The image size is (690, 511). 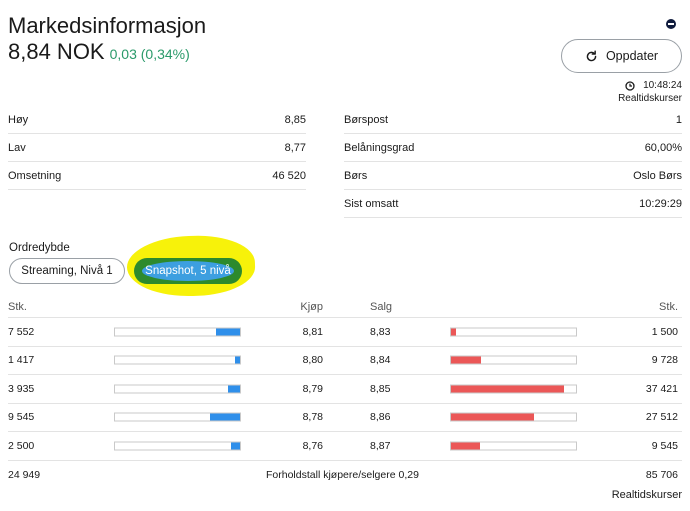 I want to click on depth-label: Ordredybde, so click(x=39, y=248).